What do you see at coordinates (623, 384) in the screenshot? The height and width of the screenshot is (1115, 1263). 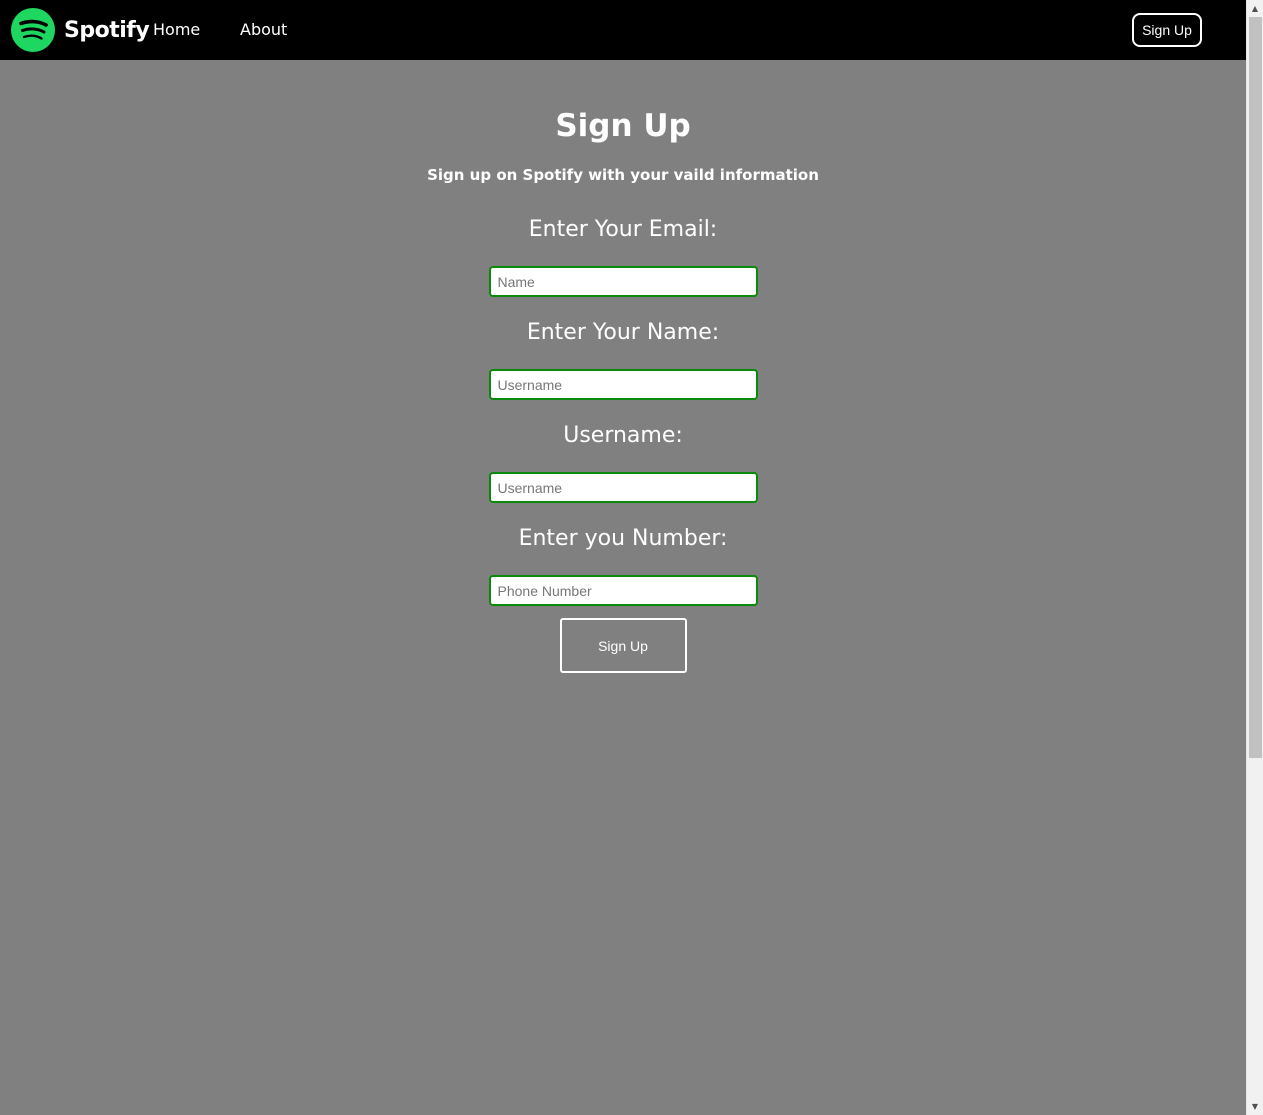 I see `name-input` at bounding box center [623, 384].